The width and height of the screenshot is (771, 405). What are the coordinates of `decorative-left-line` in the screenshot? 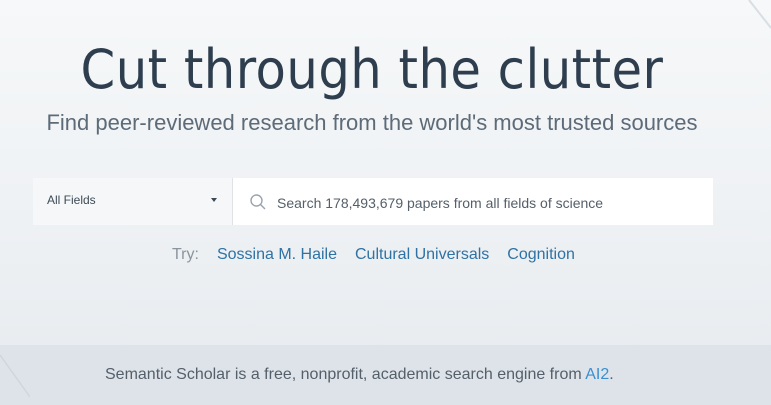 It's located at (15, 376).